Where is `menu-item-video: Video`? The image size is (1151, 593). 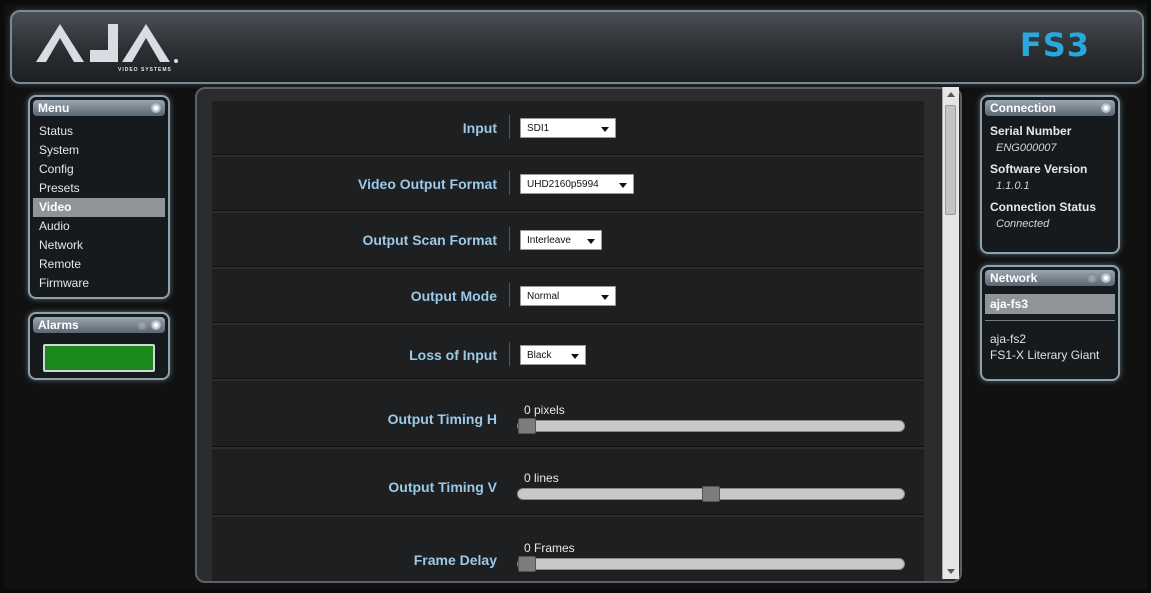 menu-item-video: Video is located at coordinates (99, 207).